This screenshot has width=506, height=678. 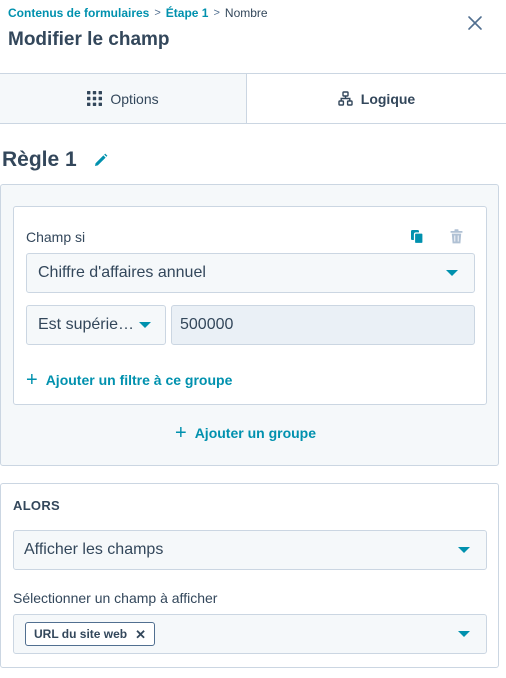 What do you see at coordinates (207, 324) in the screenshot?
I see `value-input-text: 500000` at bounding box center [207, 324].